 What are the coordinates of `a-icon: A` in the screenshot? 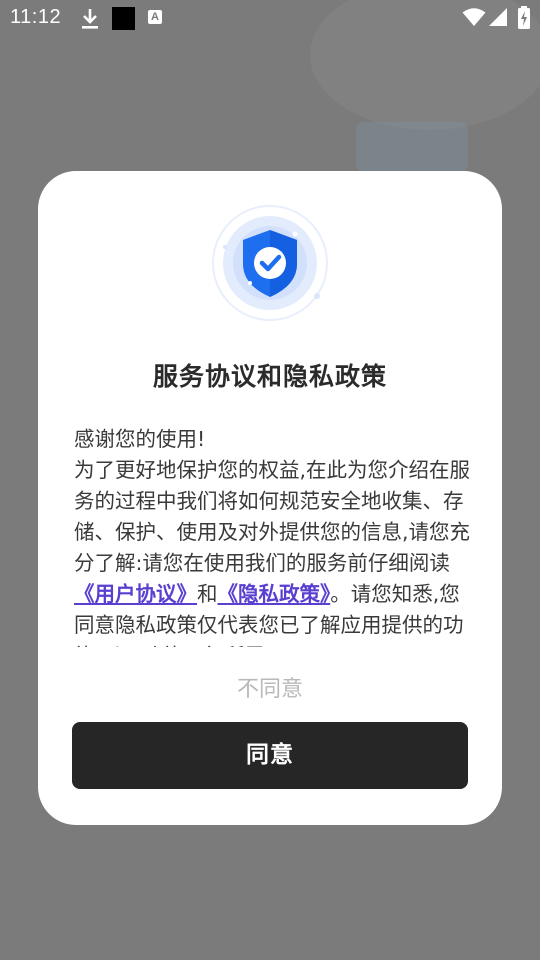 It's located at (155, 17).